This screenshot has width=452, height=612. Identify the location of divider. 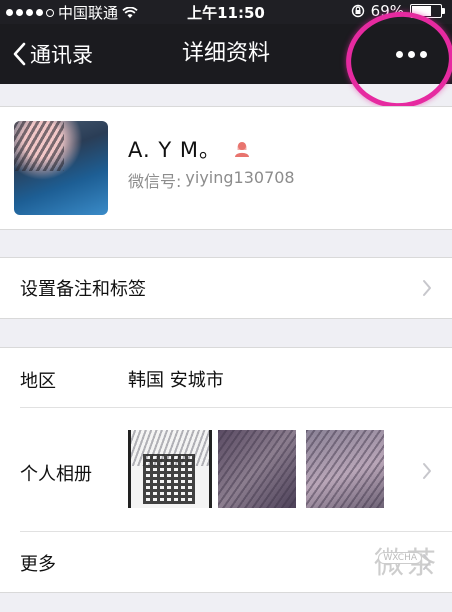
(236, 531).